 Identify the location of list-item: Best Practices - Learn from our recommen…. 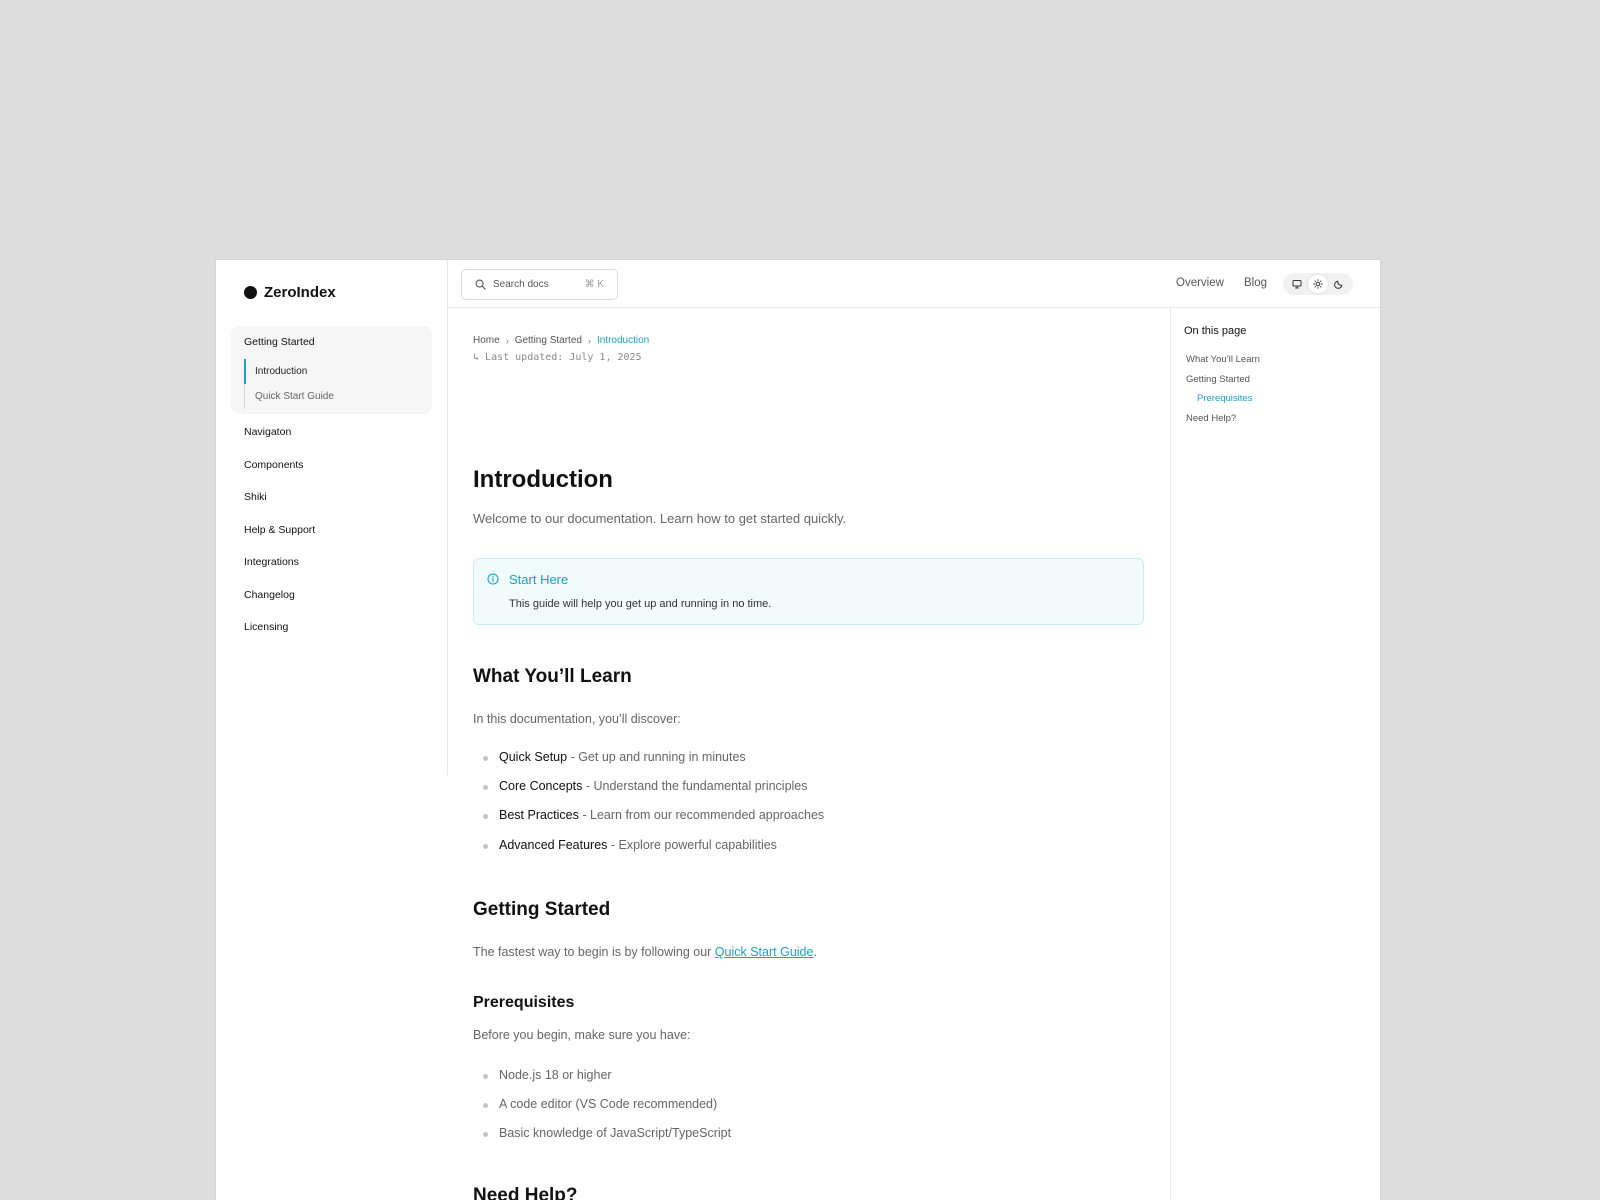
(653, 822).